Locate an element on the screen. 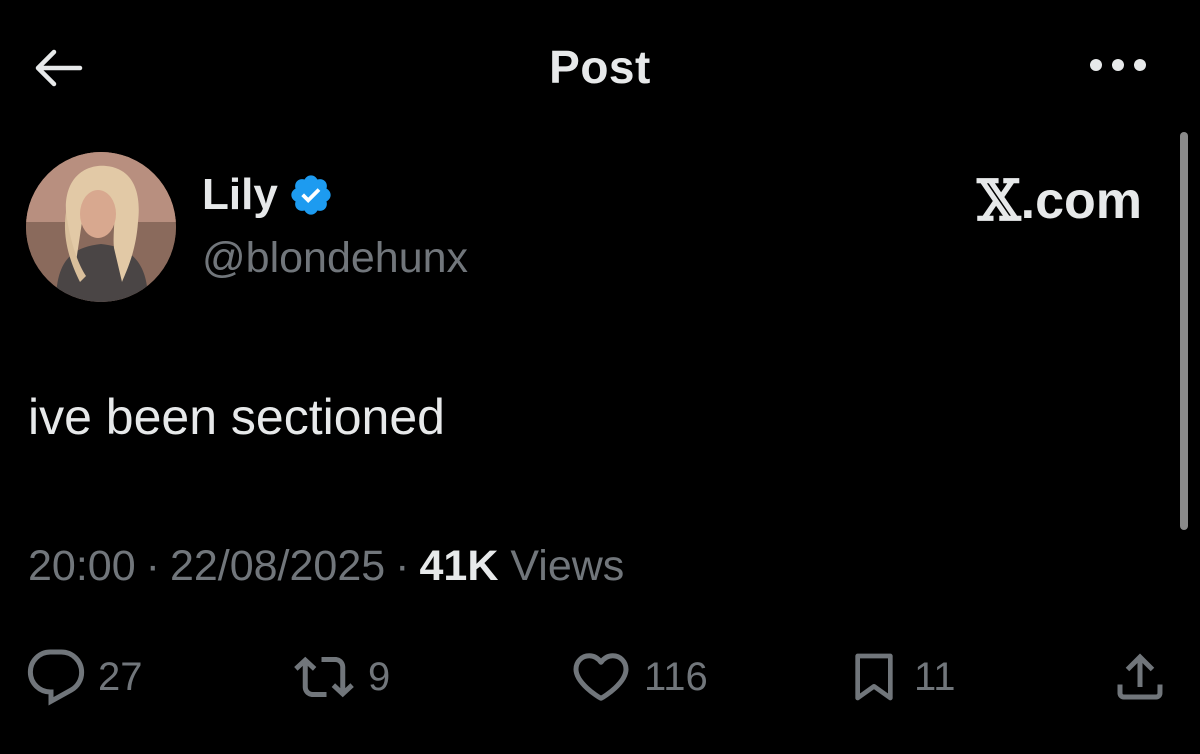 This screenshot has height=754, width=1200. reply-button: 27 is located at coordinates (84, 677).